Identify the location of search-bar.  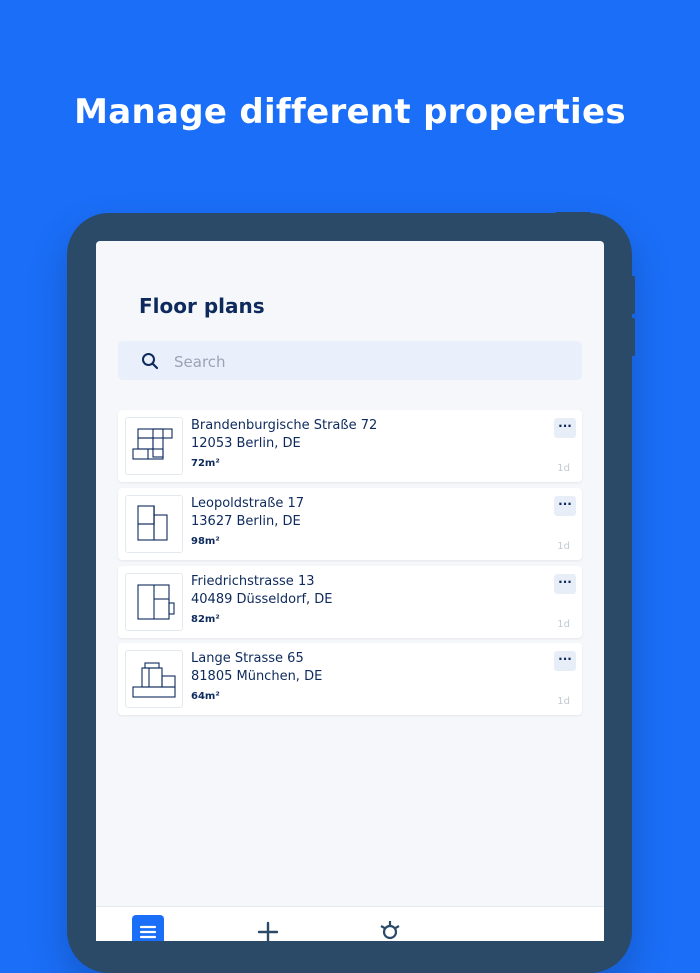
(350, 360).